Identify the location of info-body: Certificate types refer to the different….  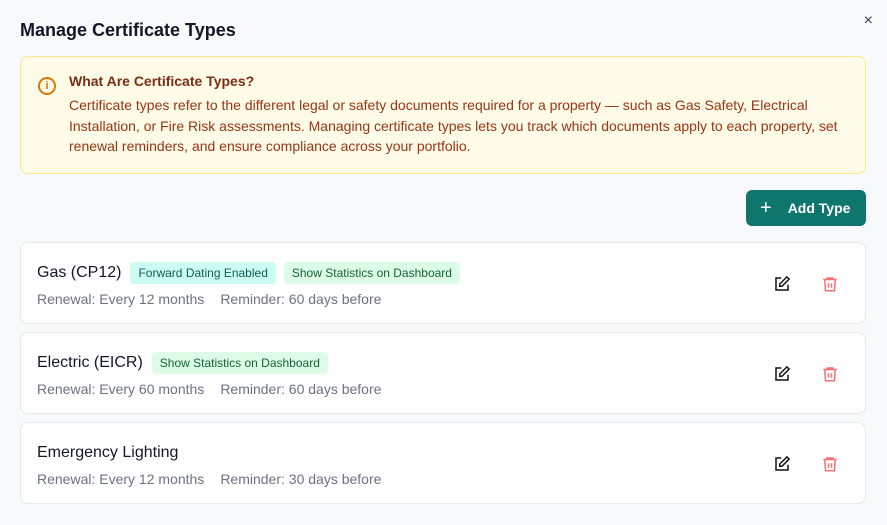
(453, 125).